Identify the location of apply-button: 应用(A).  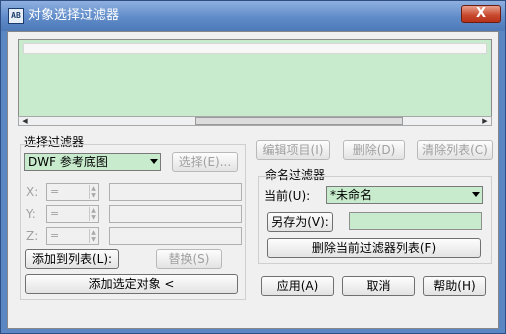
(297, 286).